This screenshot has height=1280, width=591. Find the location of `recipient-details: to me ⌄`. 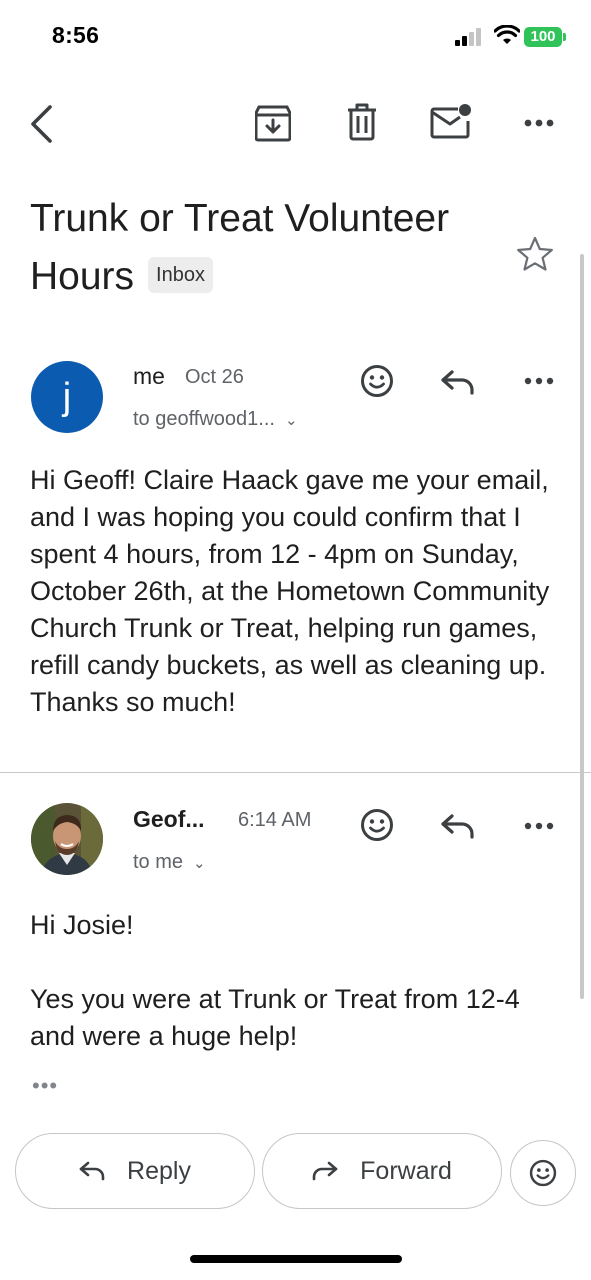

recipient-details: to me ⌄ is located at coordinates (169, 862).